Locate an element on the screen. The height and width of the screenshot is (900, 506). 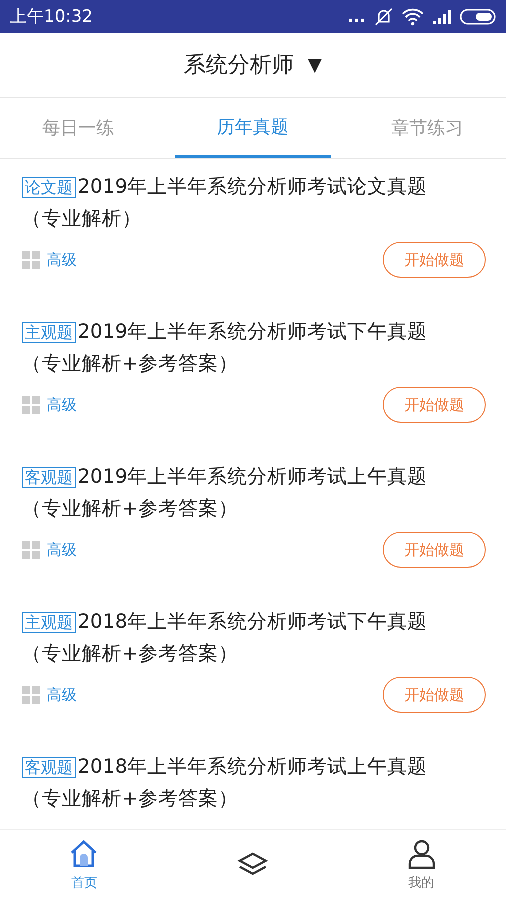
signal-icon is located at coordinates (442, 16).